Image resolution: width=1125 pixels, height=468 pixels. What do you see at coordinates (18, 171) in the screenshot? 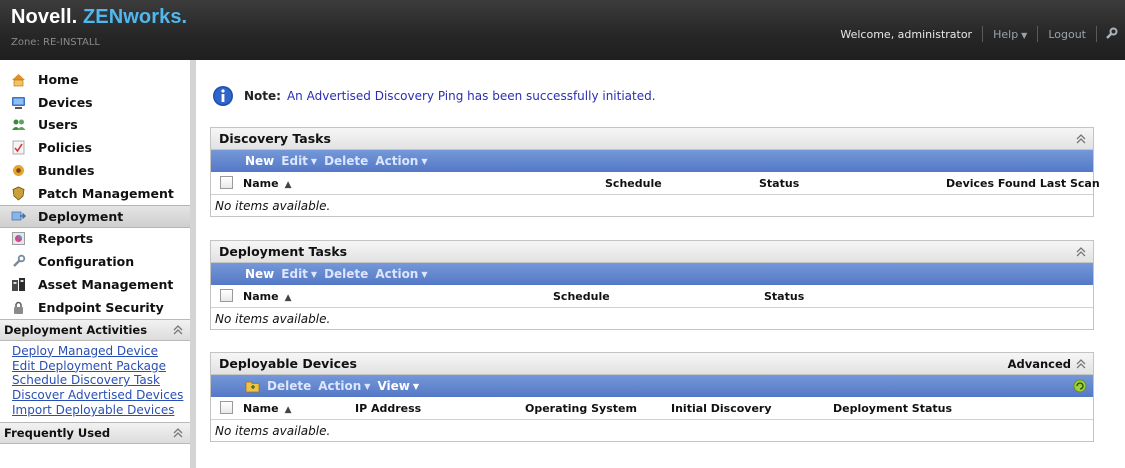
I see `bundles-icon` at bounding box center [18, 171].